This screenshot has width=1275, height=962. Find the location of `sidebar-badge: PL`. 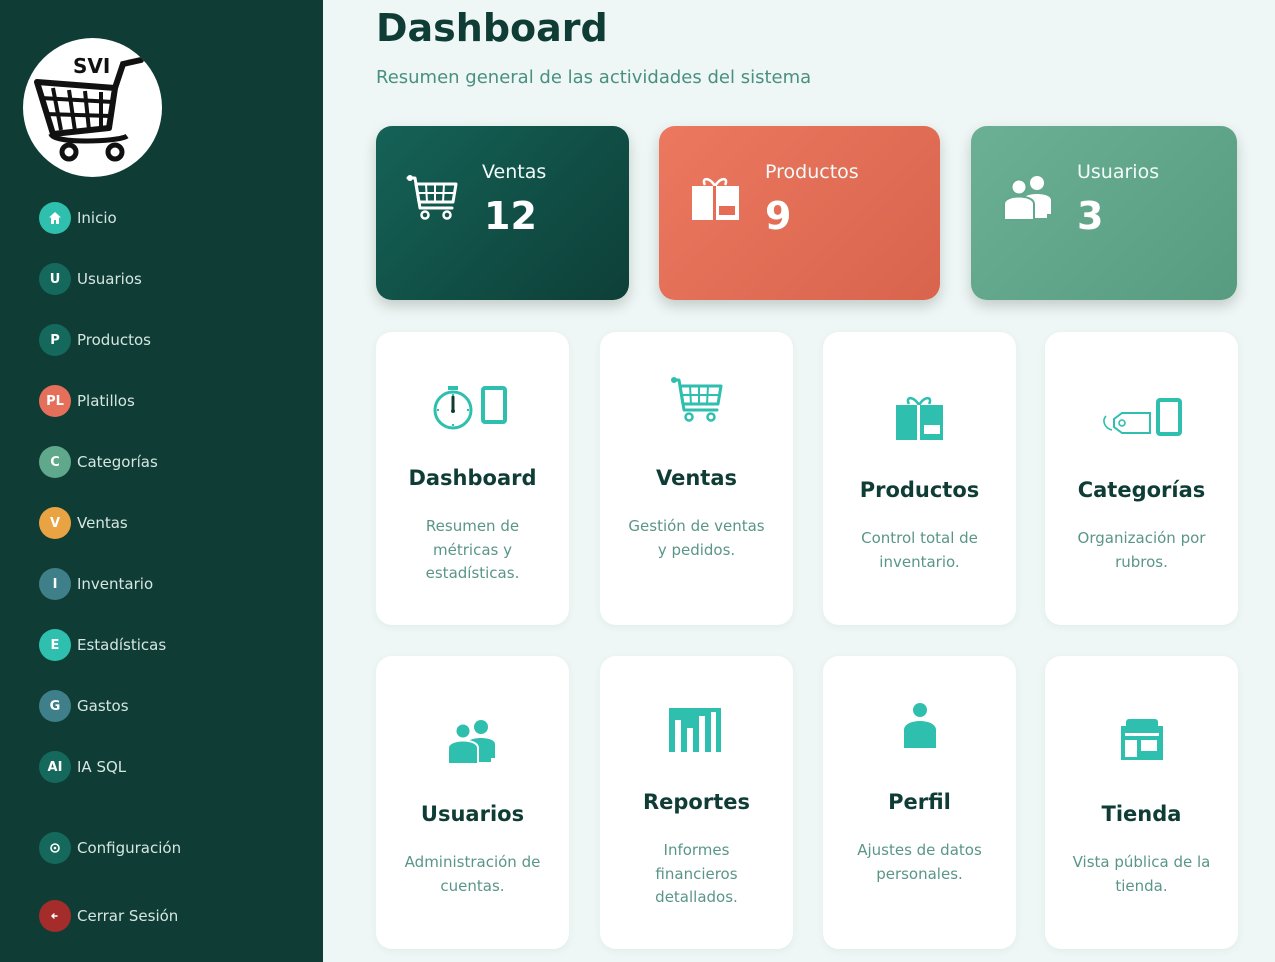

sidebar-badge: PL is located at coordinates (55, 401).